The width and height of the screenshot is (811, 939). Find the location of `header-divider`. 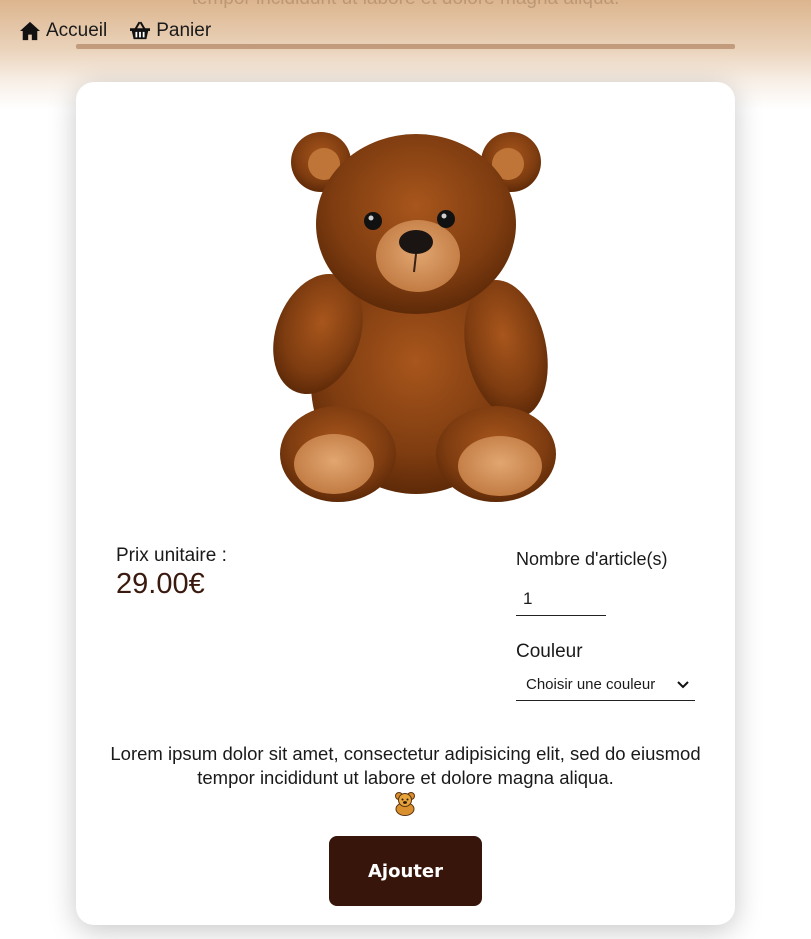

header-divider is located at coordinates (405, 46).